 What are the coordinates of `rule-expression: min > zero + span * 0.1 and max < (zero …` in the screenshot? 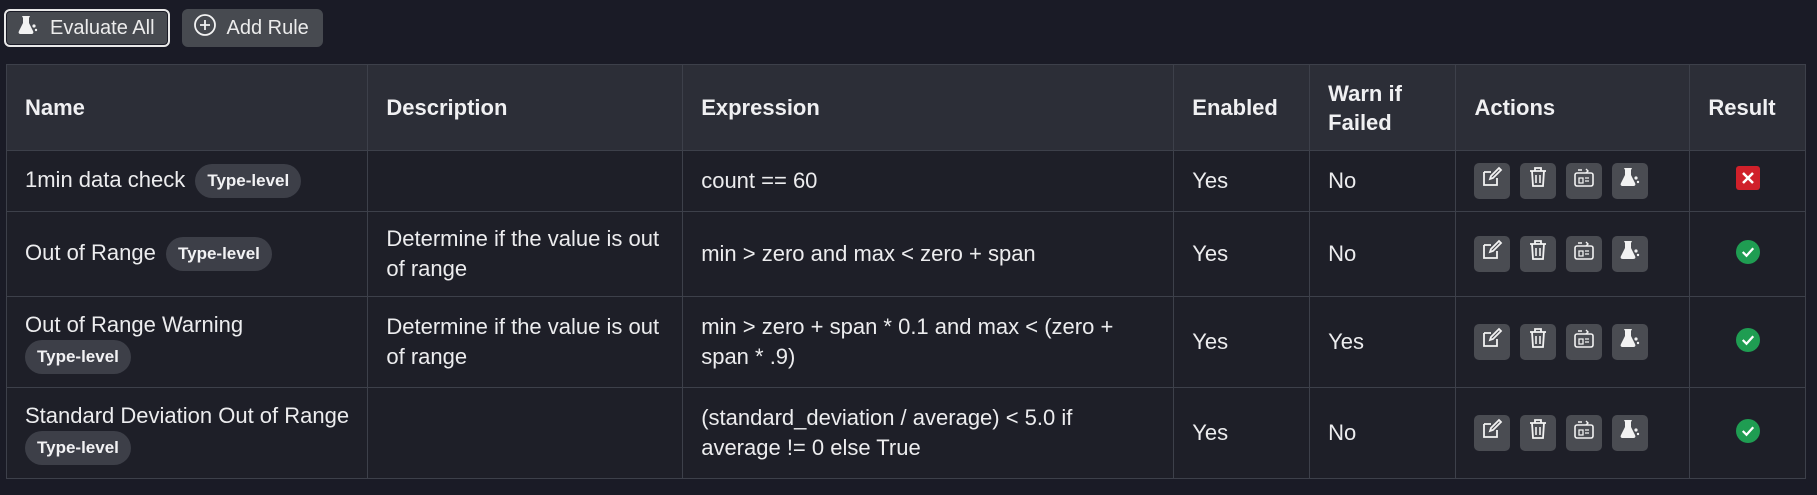 It's located at (907, 341).